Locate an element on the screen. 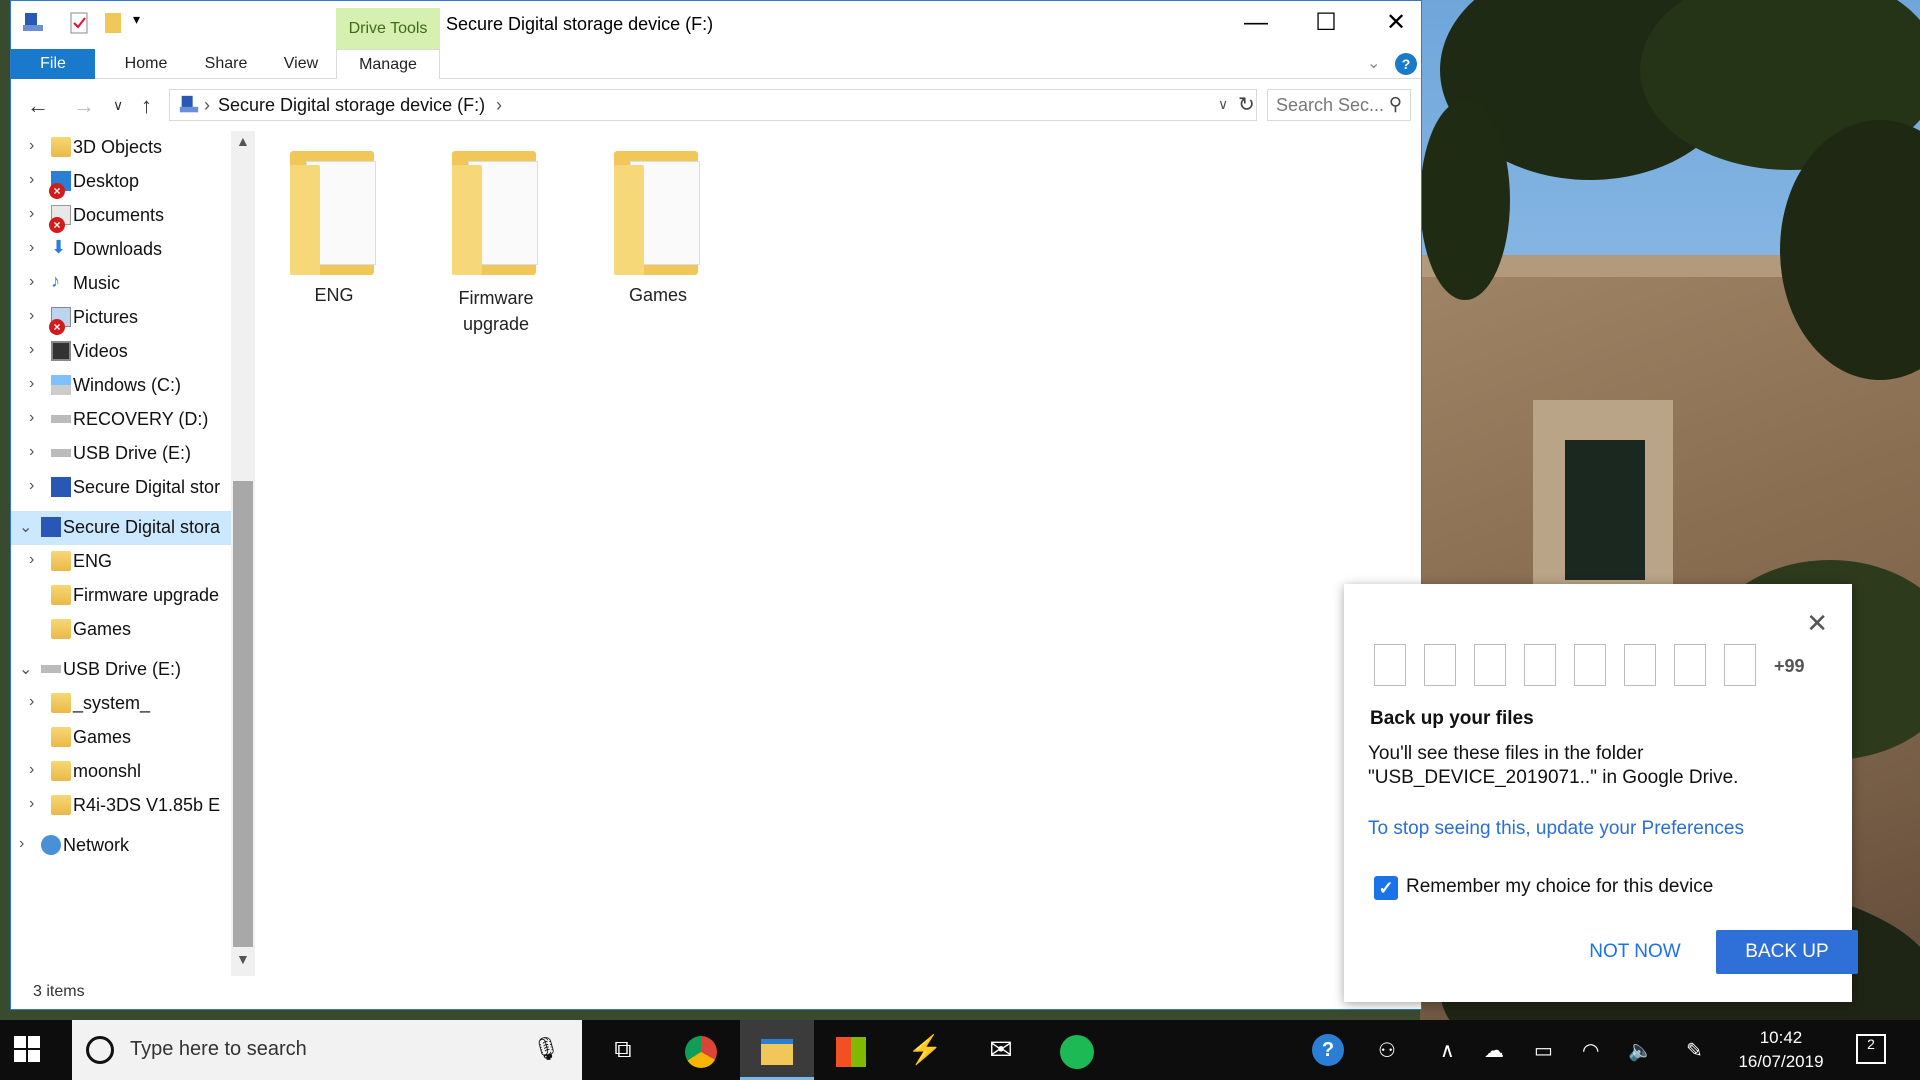  help-icon: ? is located at coordinates (1406, 64).